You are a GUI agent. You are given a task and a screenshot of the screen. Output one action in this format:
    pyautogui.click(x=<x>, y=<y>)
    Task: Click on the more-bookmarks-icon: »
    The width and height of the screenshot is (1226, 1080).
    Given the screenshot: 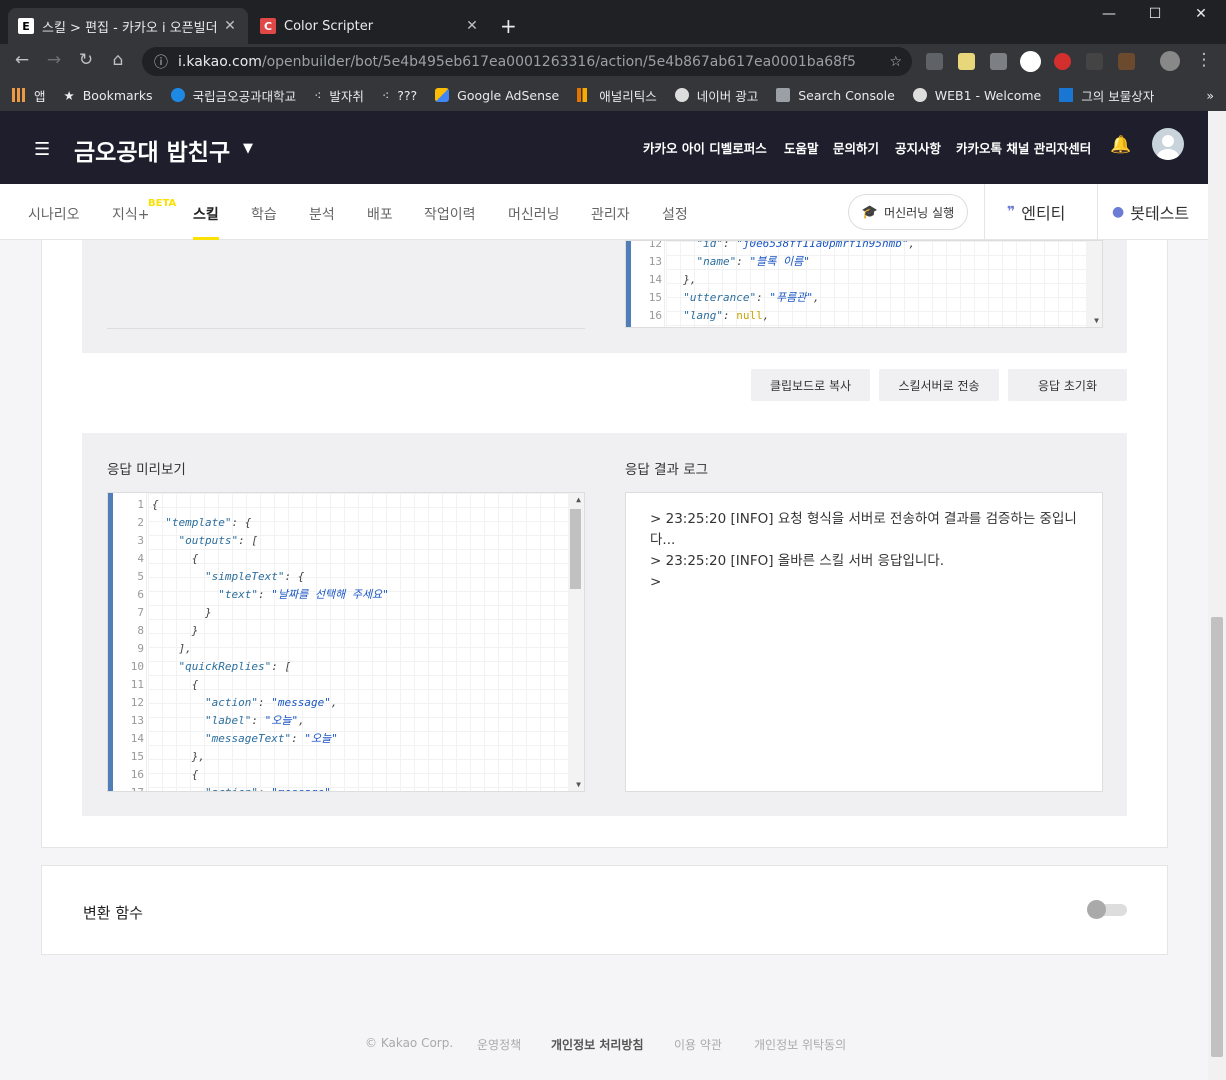 What is the action you would take?
    pyautogui.click(x=1210, y=95)
    